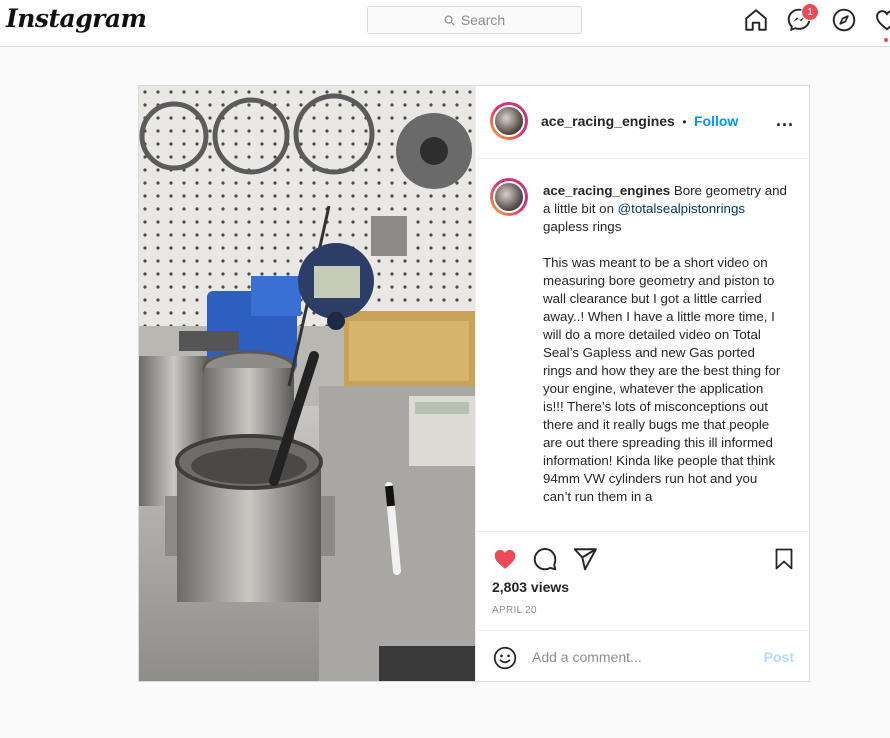  Describe the element at coordinates (643, 656) in the screenshot. I see `comment-bar: Add a comment... Post` at that location.